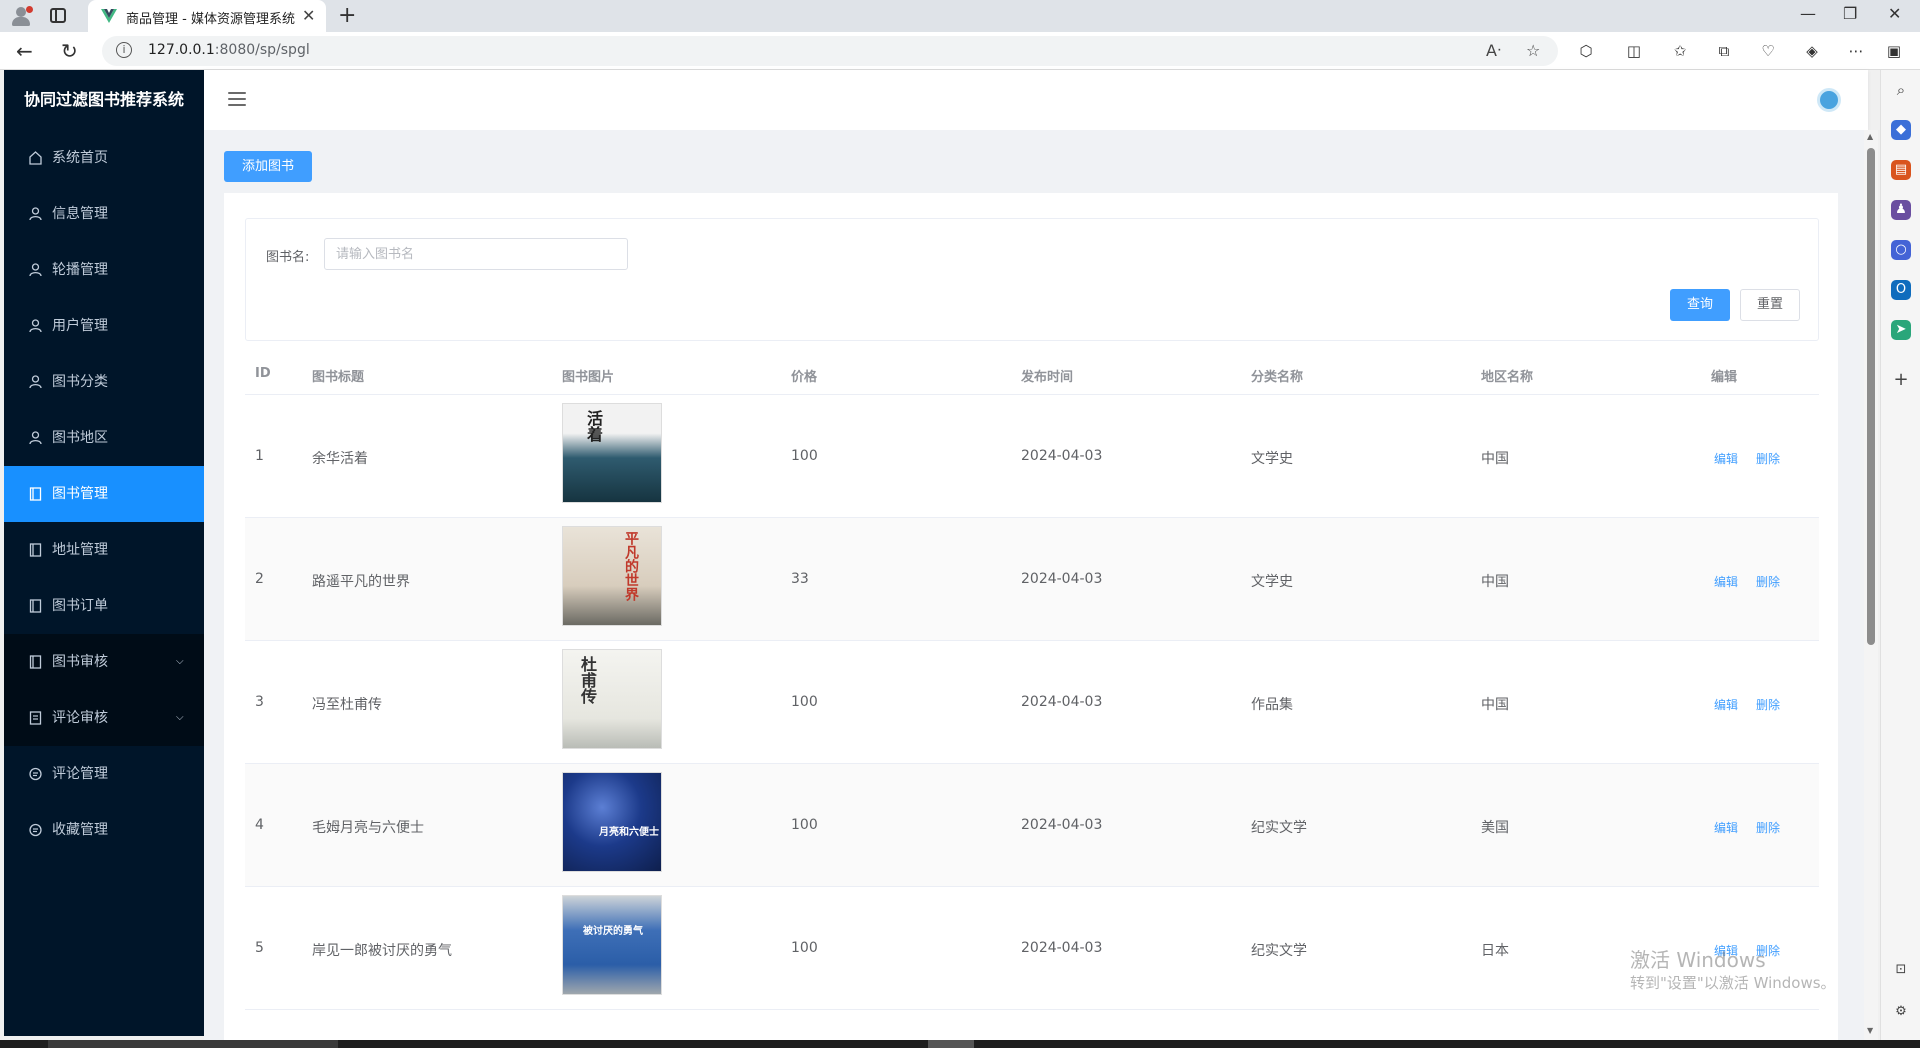  I want to click on sidebar-item: 评论审核 ⌵, so click(104, 718).